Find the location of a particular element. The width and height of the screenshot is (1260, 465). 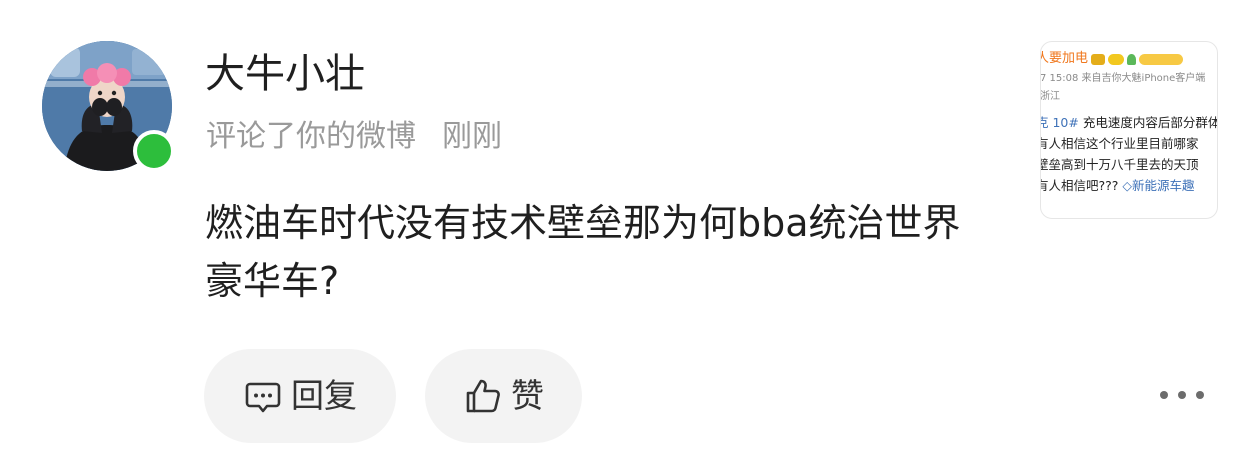

reply-button: 回复 is located at coordinates (300, 396).